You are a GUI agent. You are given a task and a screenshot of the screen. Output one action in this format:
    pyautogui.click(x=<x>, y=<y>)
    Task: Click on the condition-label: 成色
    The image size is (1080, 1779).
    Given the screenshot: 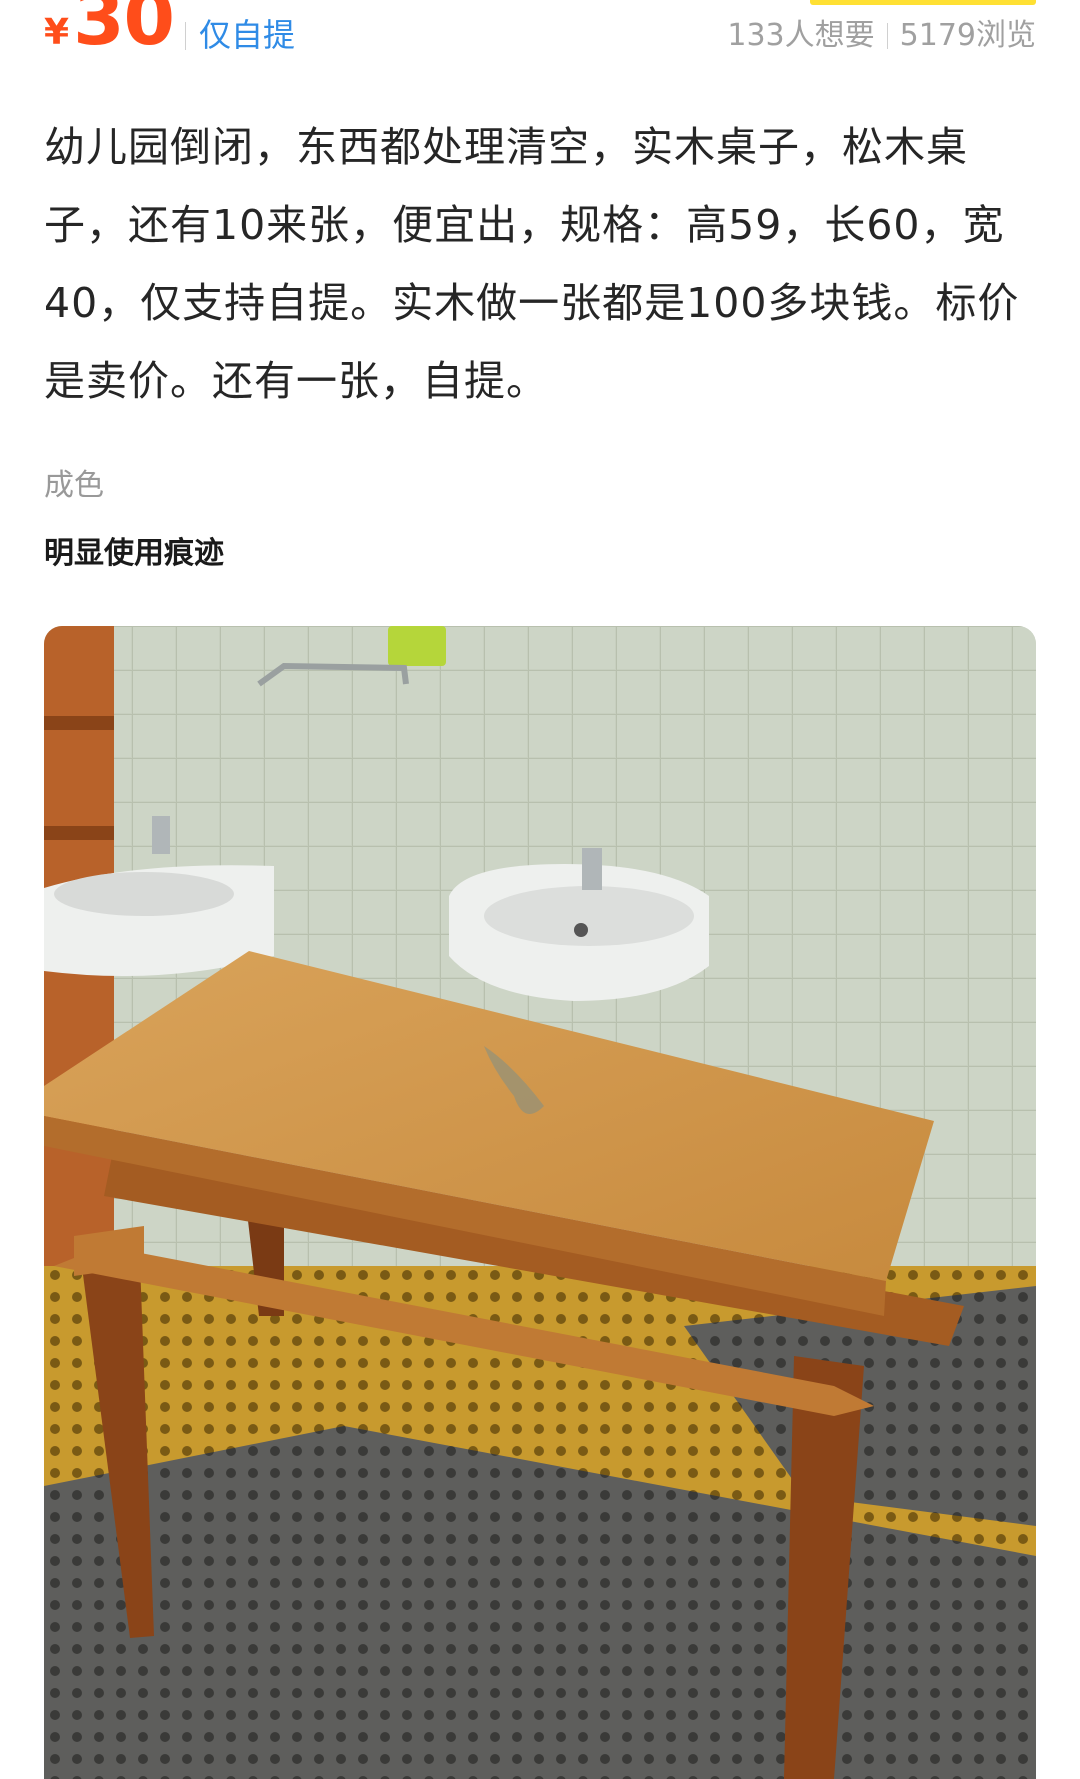 What is the action you would take?
    pyautogui.click(x=74, y=485)
    